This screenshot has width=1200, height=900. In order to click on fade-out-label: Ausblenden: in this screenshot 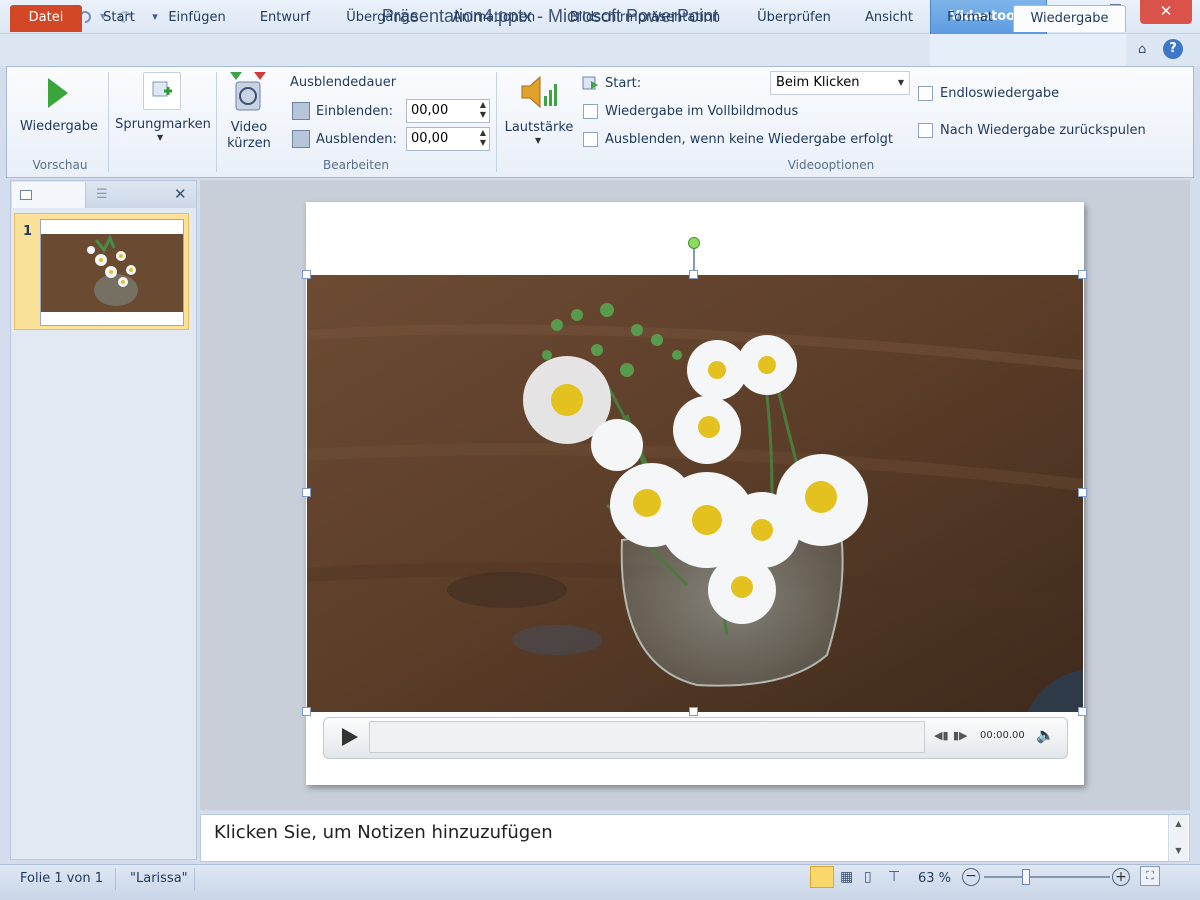, I will do `click(356, 139)`.